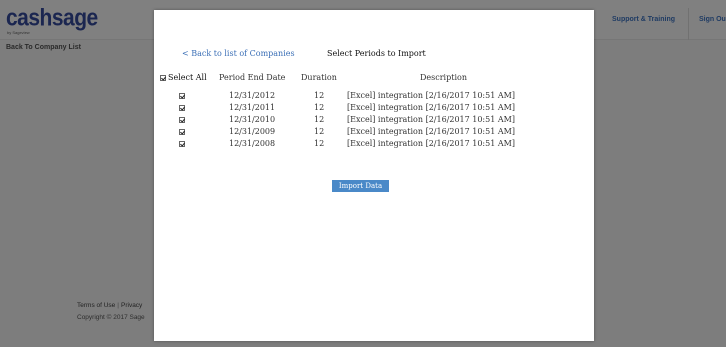 The height and width of the screenshot is (347, 726). I want to click on period-end-date-cell: 12/31/2008, so click(252, 143).